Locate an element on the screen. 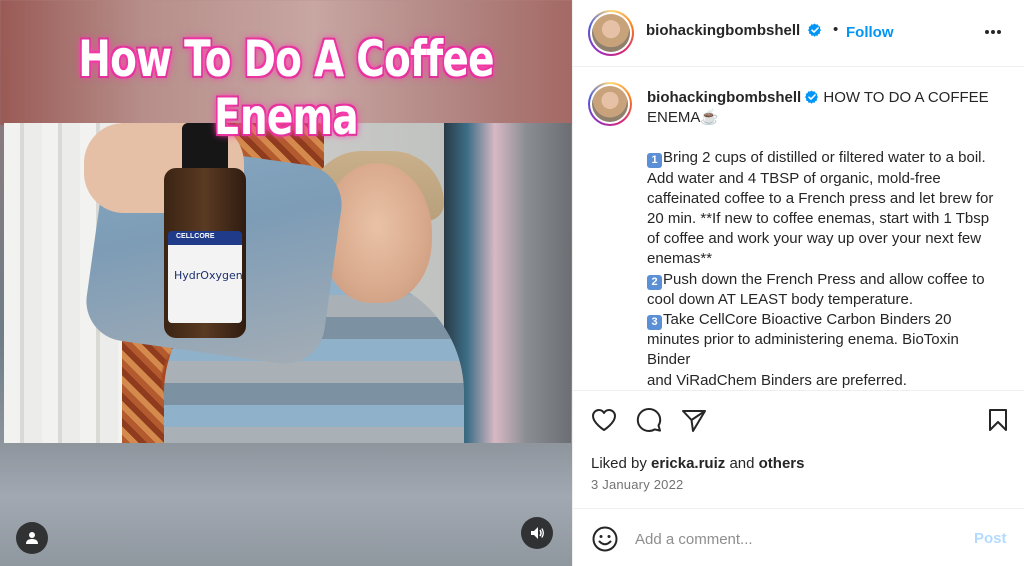 Image resolution: width=1024 pixels, height=566 pixels. heart-icon is located at coordinates (604, 420).